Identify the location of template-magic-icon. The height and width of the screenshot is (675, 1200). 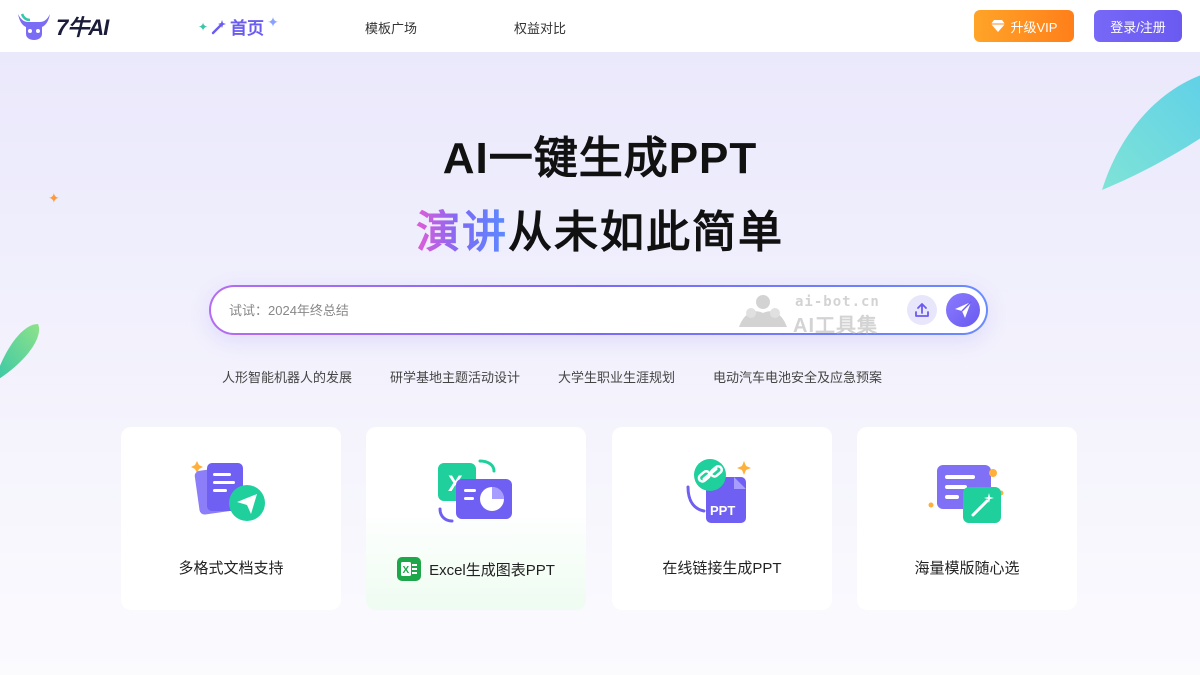
(966, 494).